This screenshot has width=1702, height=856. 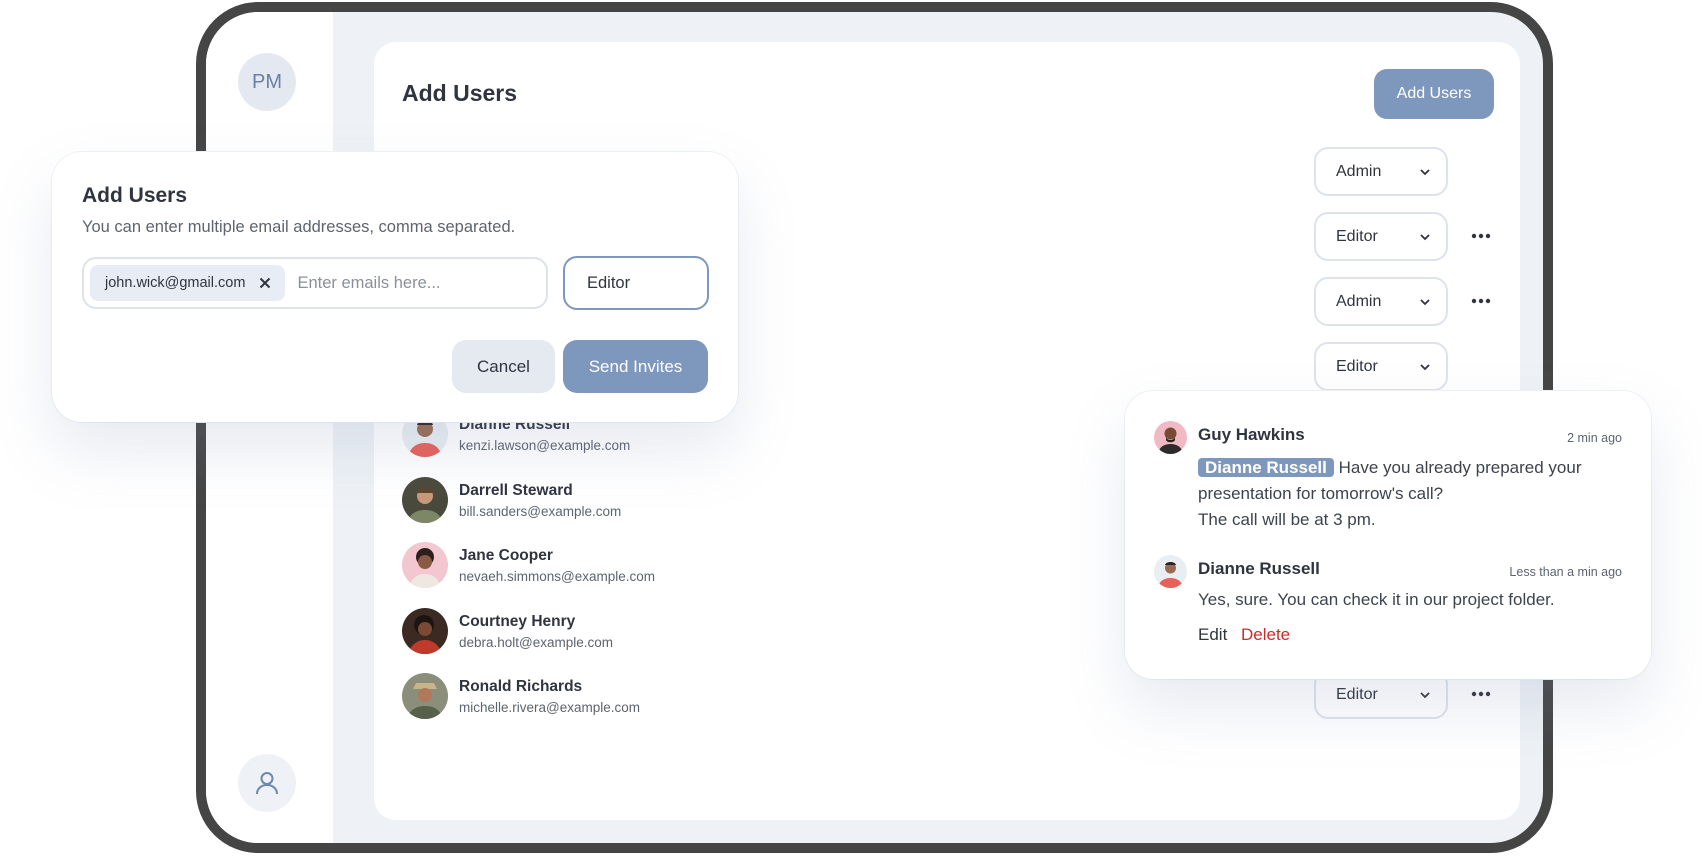 What do you see at coordinates (265, 283) in the screenshot?
I see `close-icon` at bounding box center [265, 283].